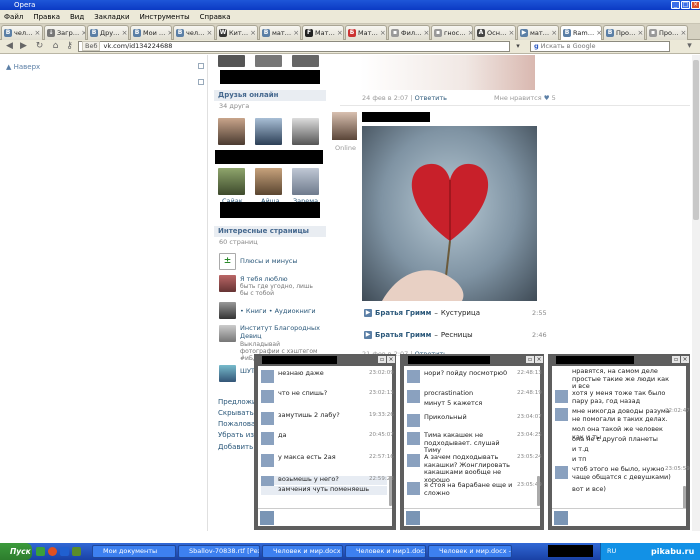 This screenshot has width=700, height=560. I want to click on reply-link: Ответить, so click(431, 98).